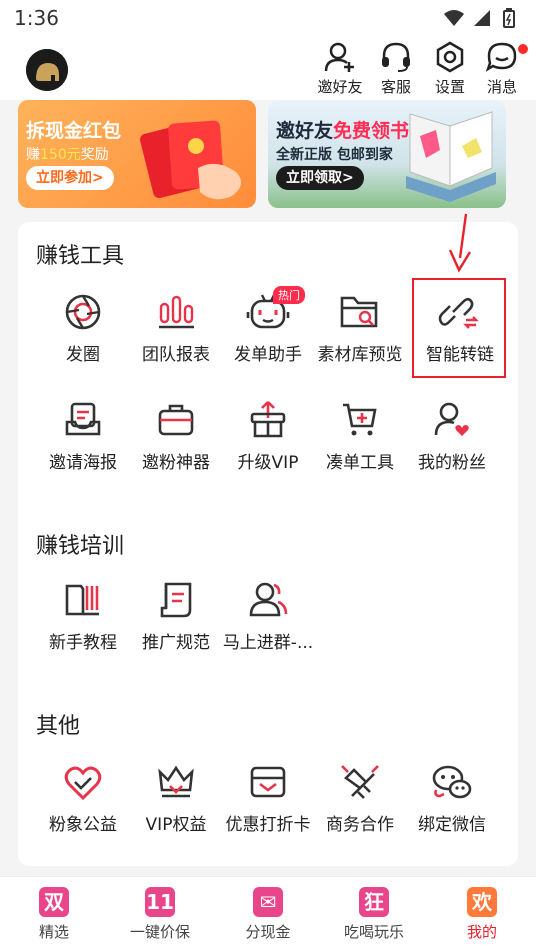 This screenshot has height=952, width=536. What do you see at coordinates (451, 156) in the screenshot?
I see `book-illustration` at bounding box center [451, 156].